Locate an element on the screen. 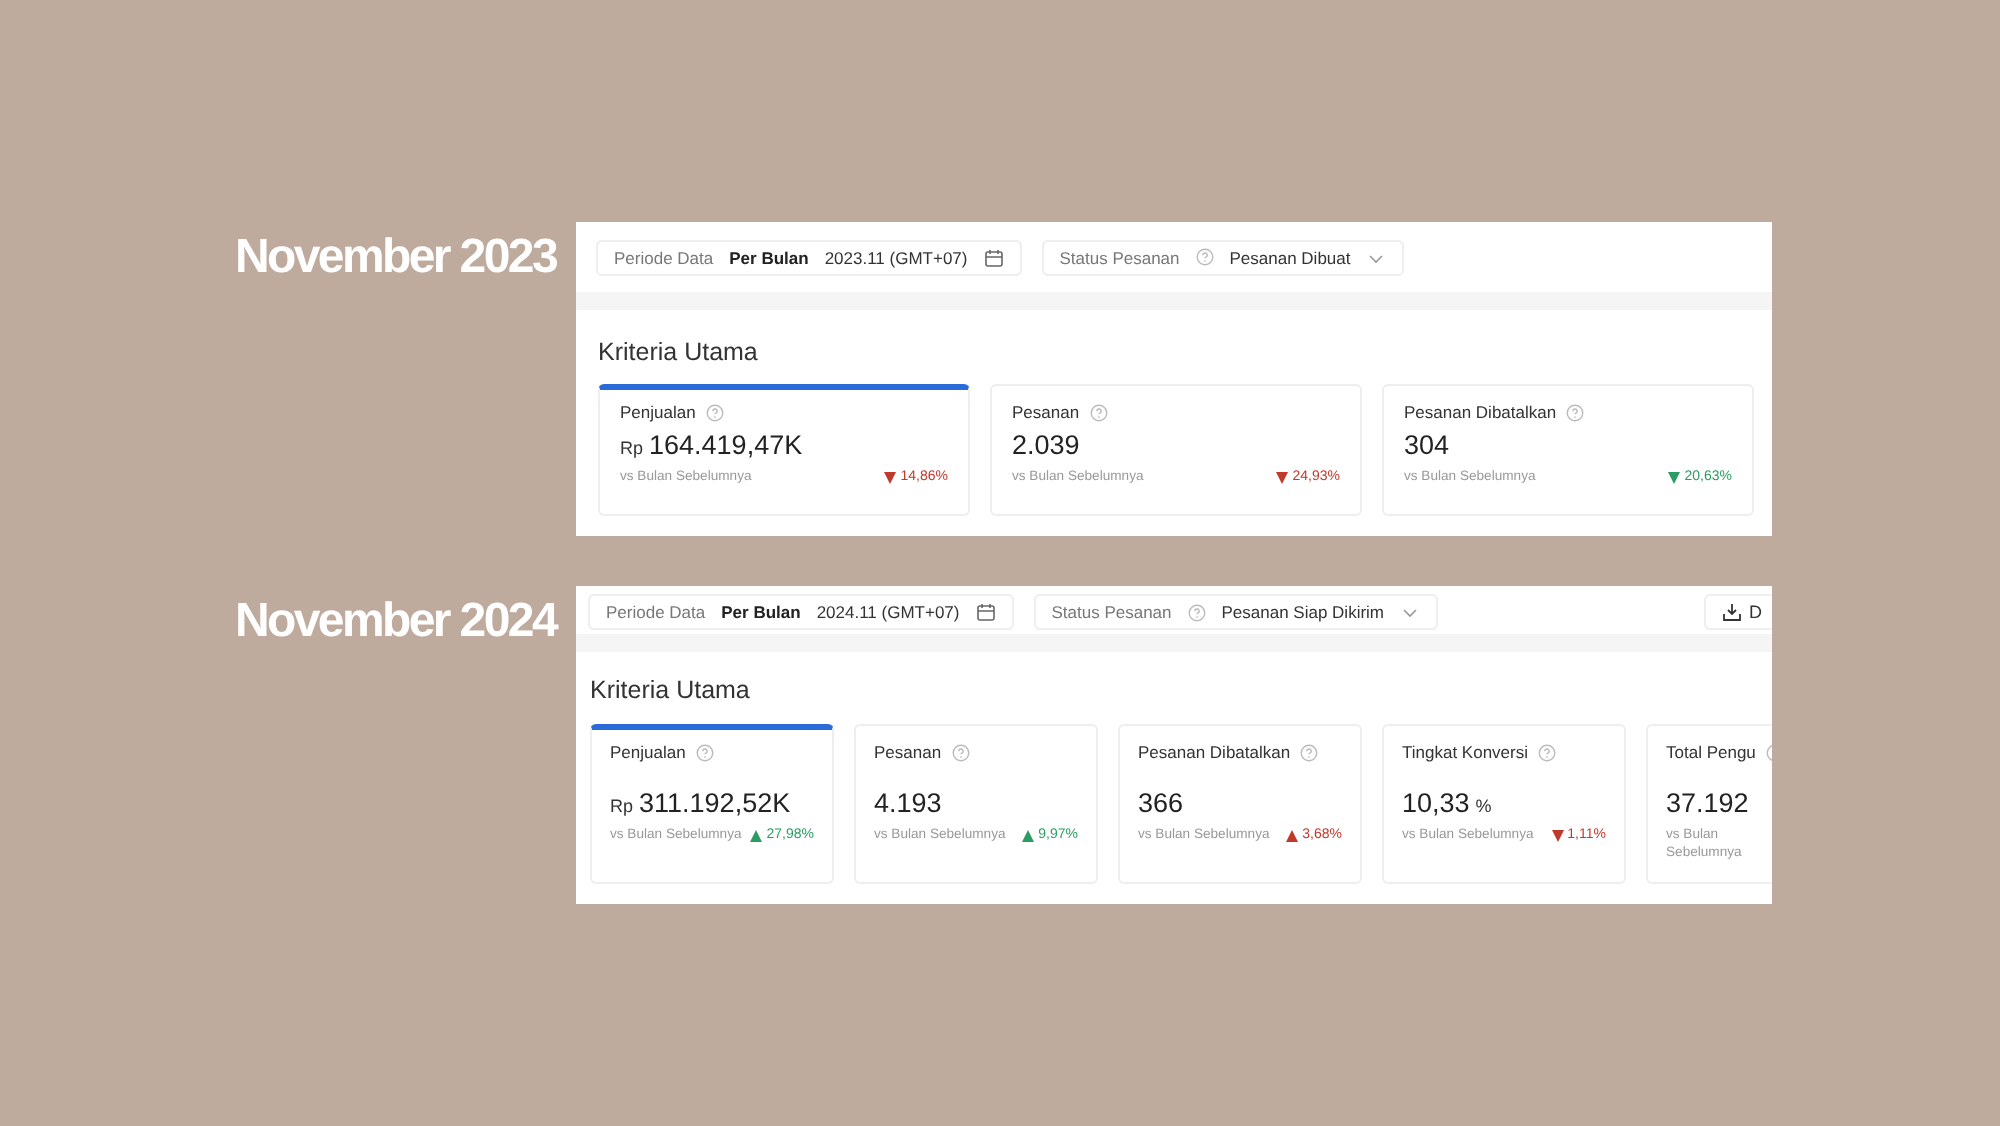 The height and width of the screenshot is (1126, 2000). metric-value: 2.039 is located at coordinates (1046, 445).